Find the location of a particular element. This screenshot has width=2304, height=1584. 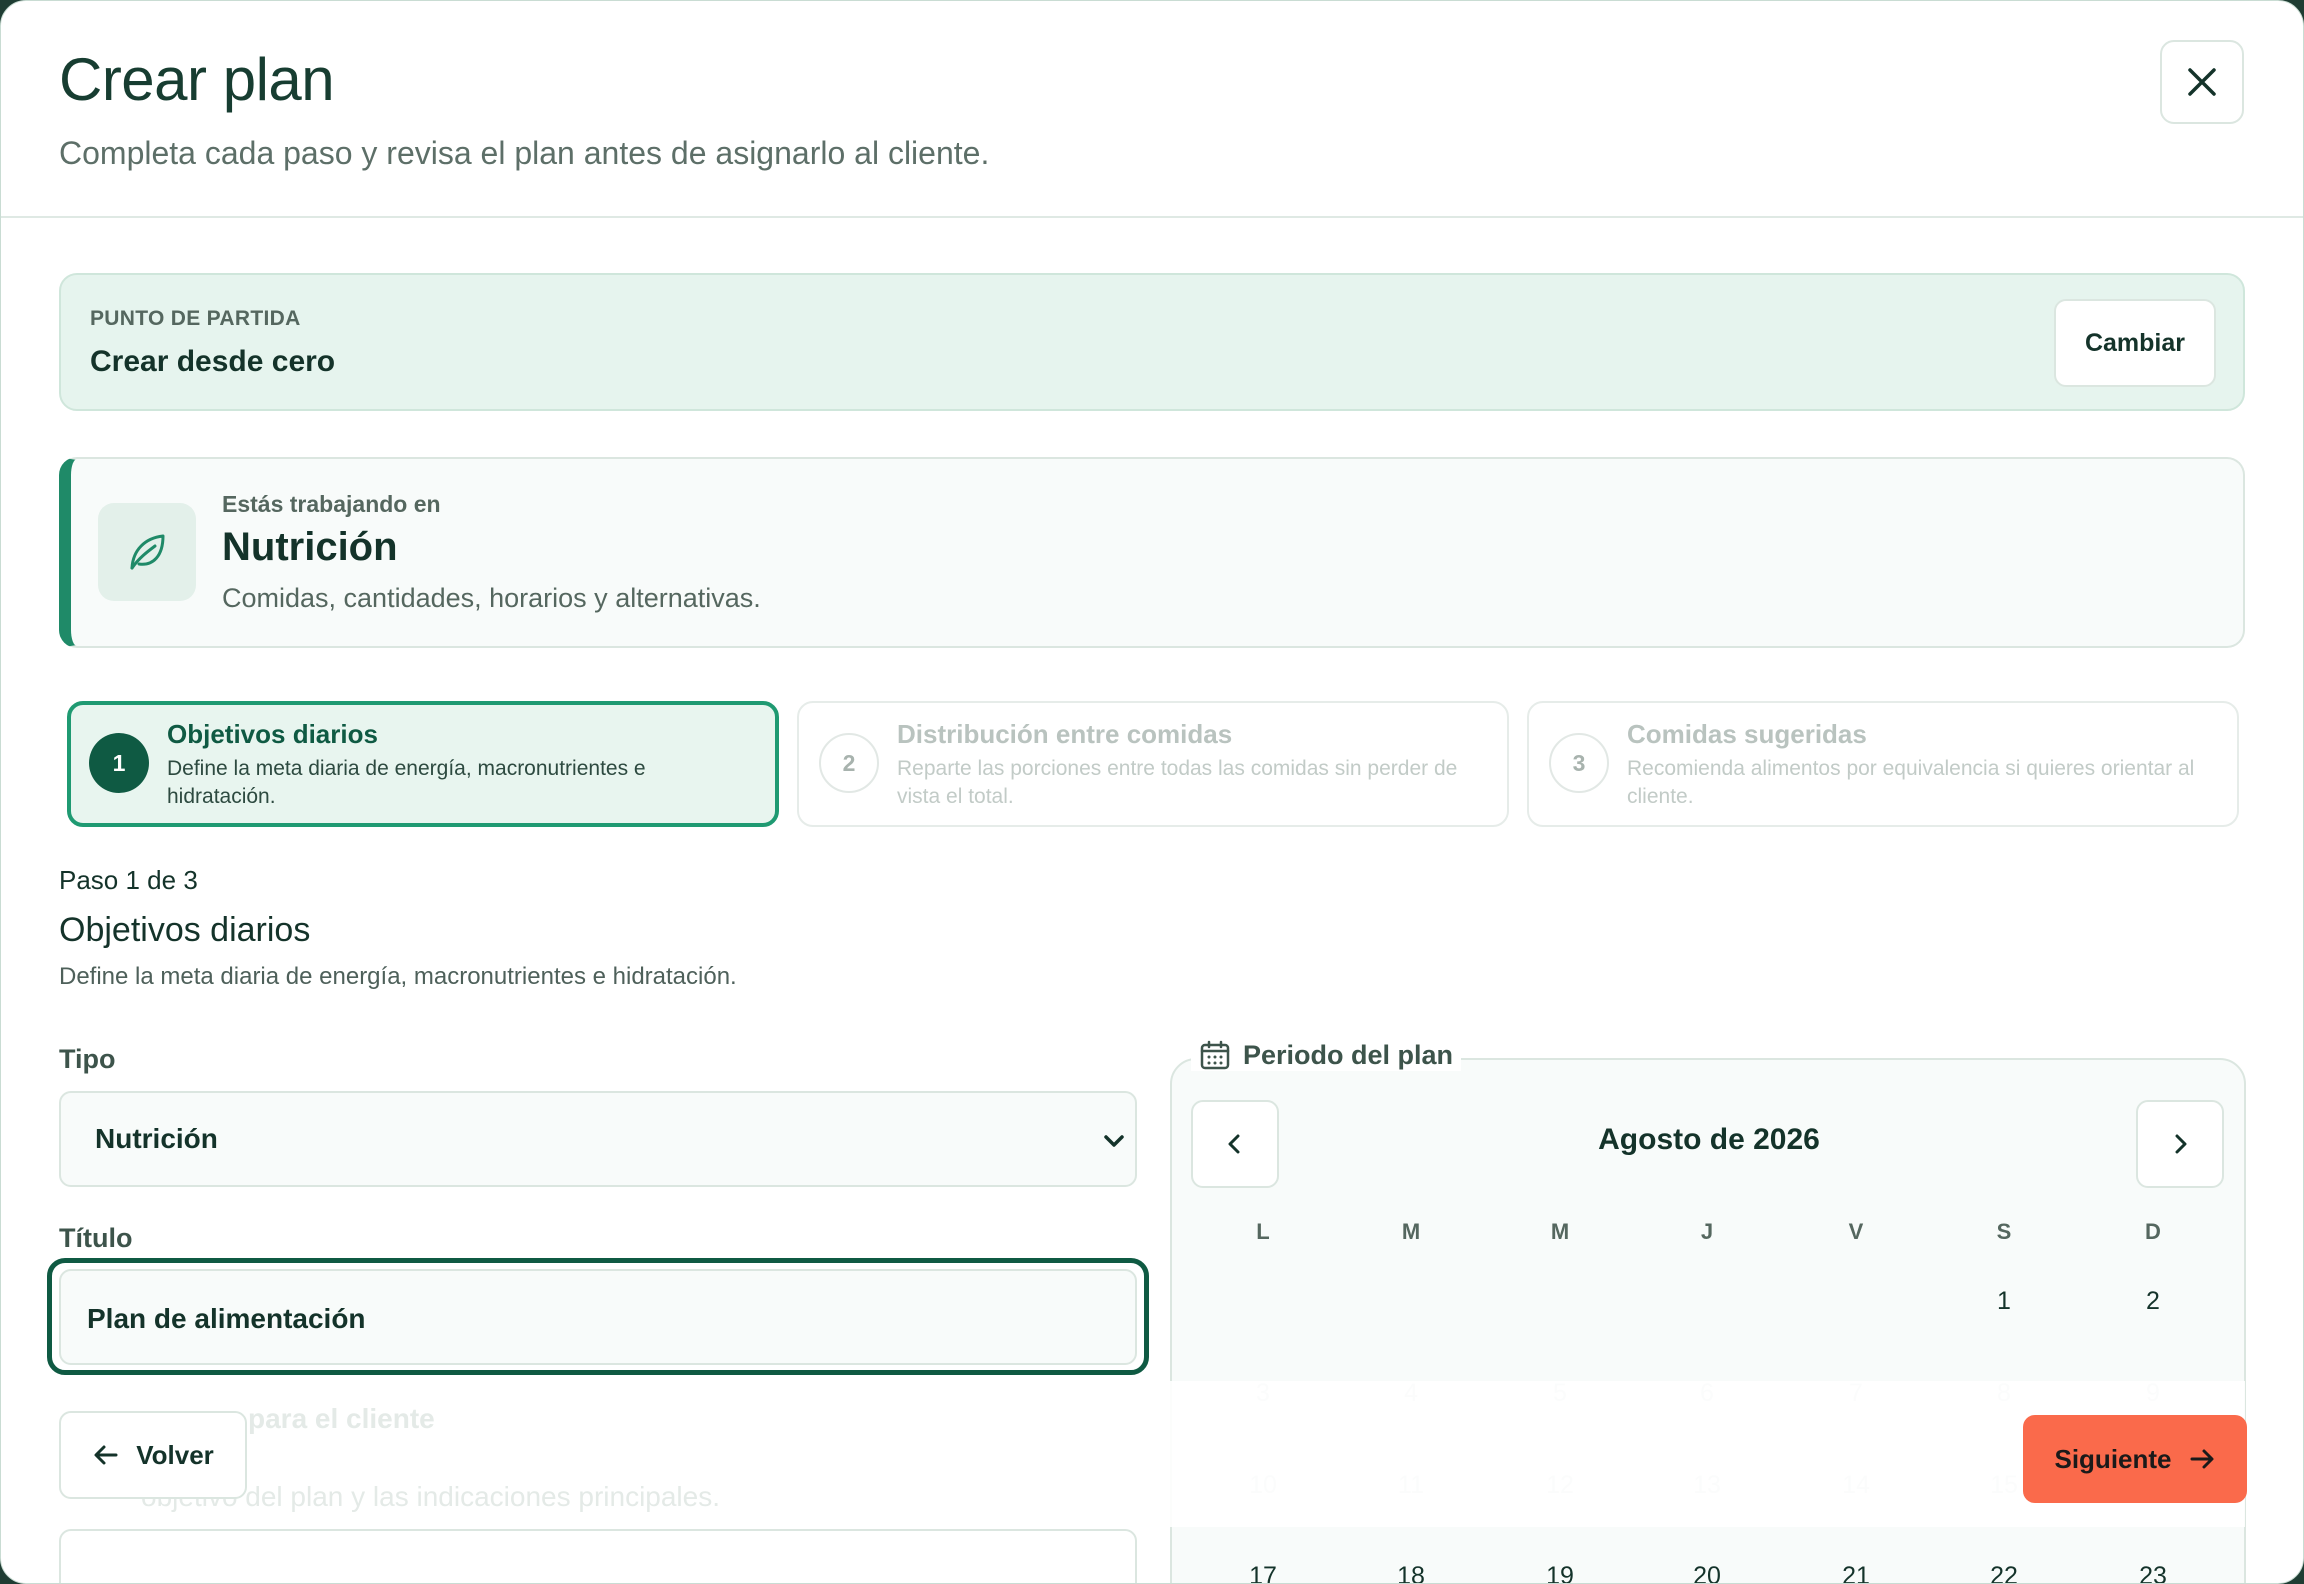

type-label: Tipo is located at coordinates (87, 1059).